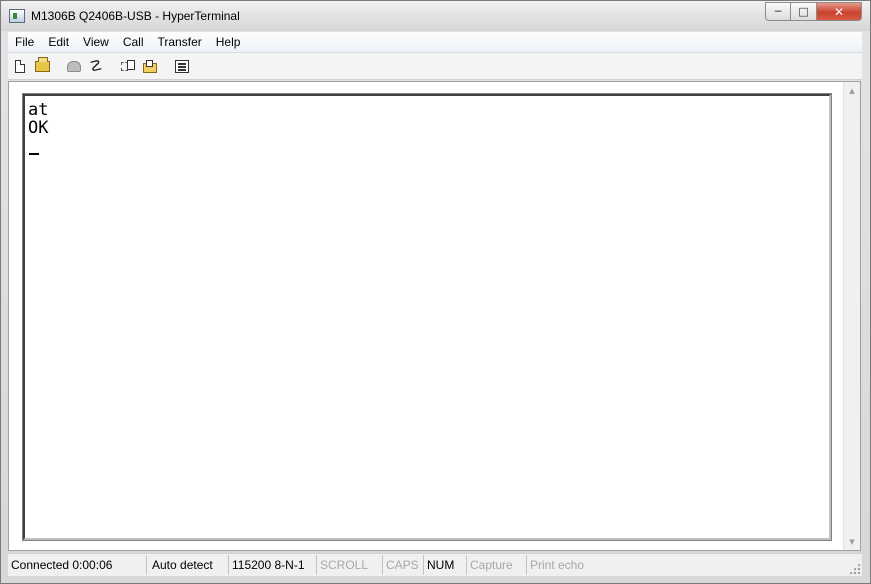 This screenshot has height=584, width=871. I want to click on title-bar: M1306B Q2406B-USB - HyperTerminal ─ □ ✕, so click(435, 16).